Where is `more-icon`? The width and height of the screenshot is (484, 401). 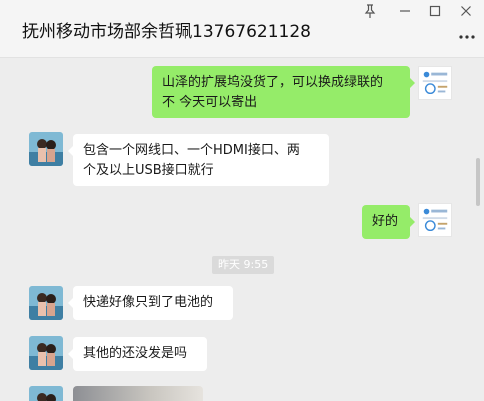 more-icon is located at coordinates (467, 37).